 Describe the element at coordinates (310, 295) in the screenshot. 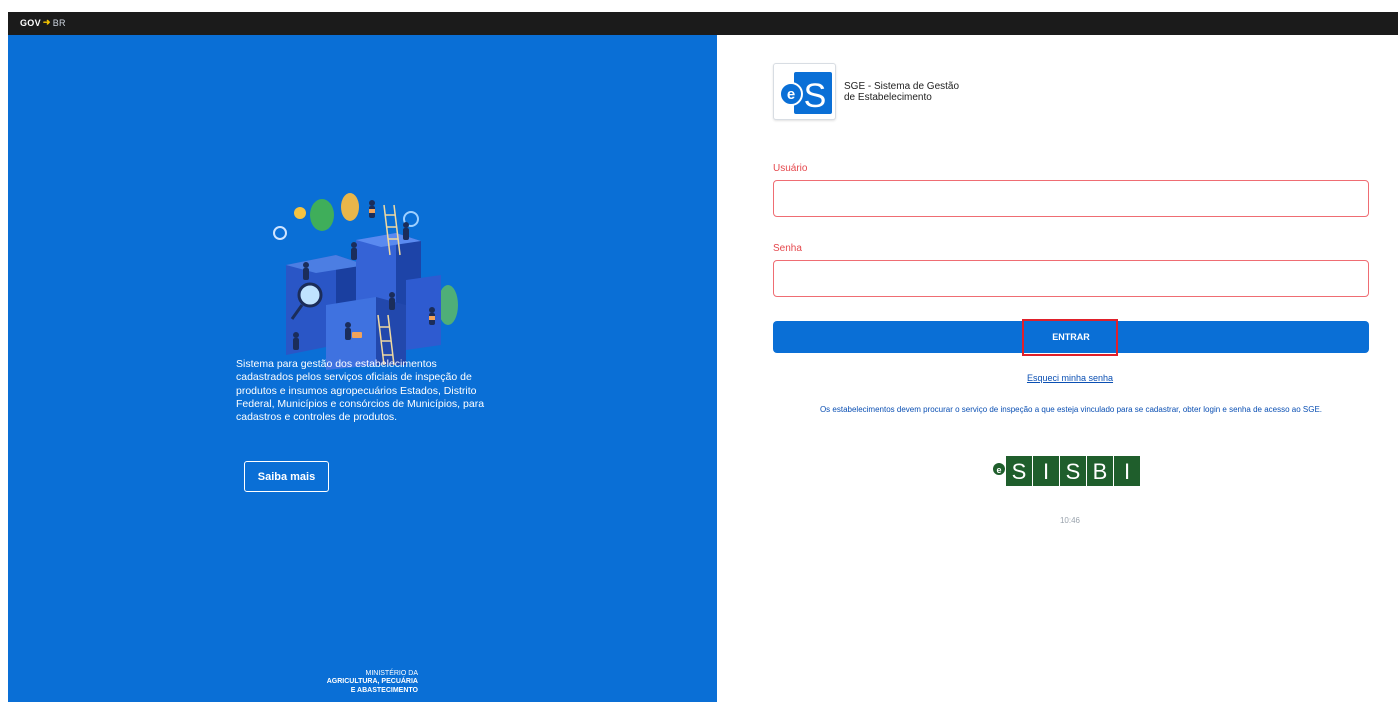

I see `magnifier-icon` at that location.